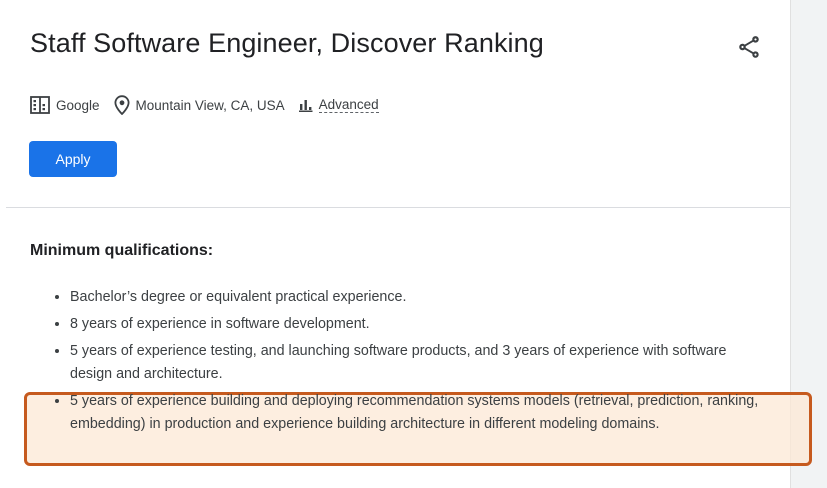  What do you see at coordinates (348, 105) in the screenshot?
I see `experience-level-link: Advanced` at bounding box center [348, 105].